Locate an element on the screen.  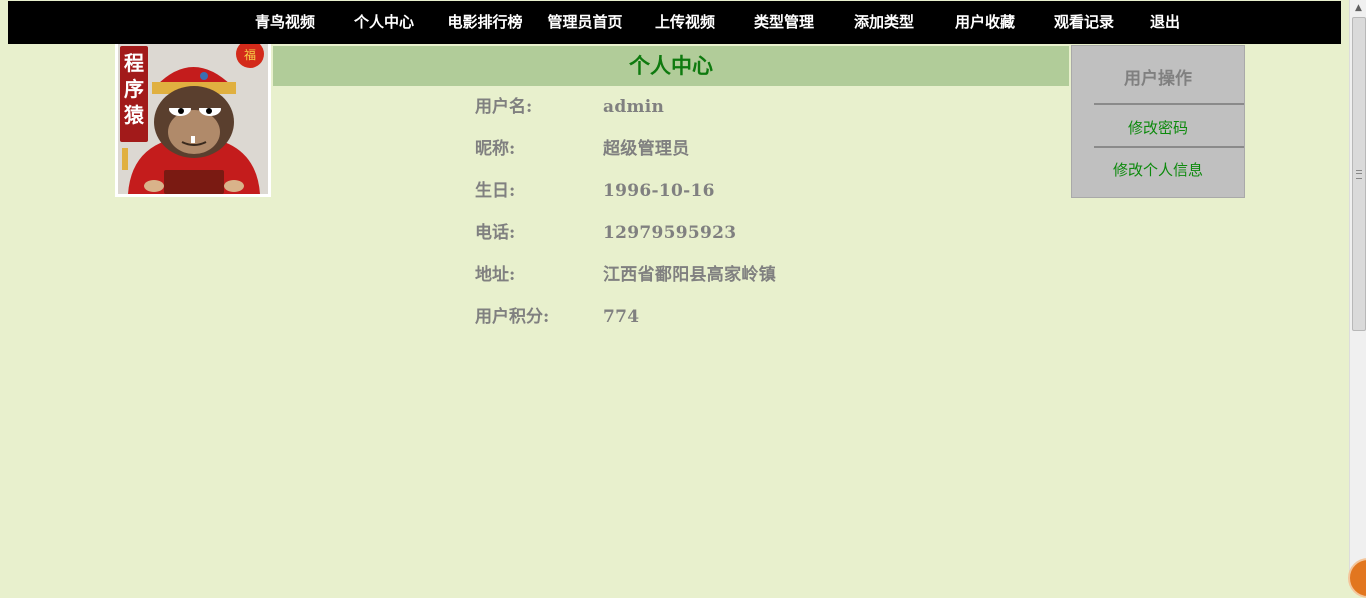
field-label: 用户积分: is located at coordinates (512, 317).